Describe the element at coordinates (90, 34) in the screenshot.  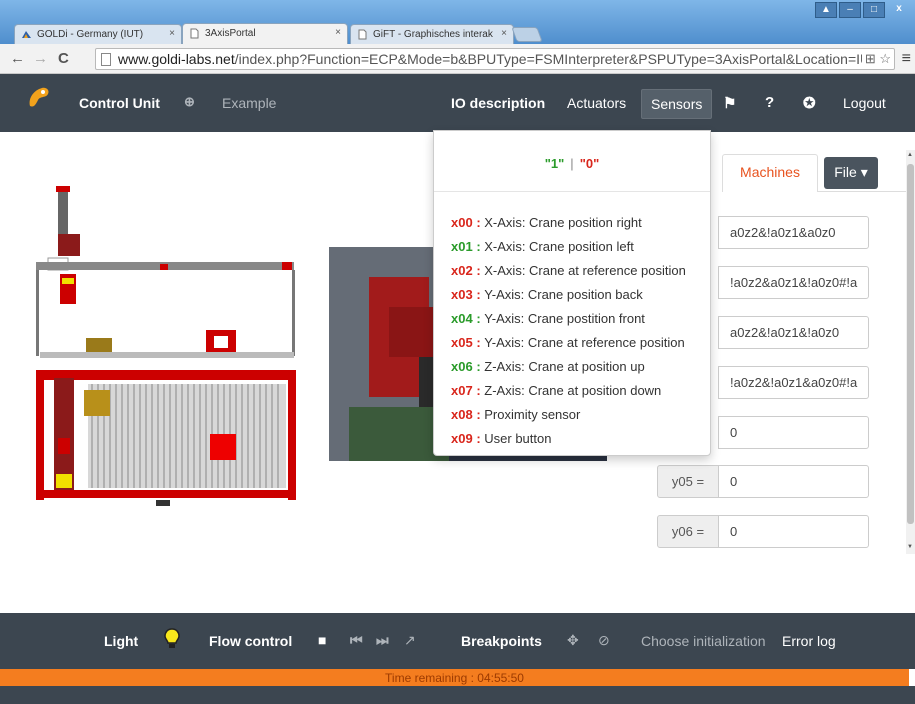
I see `browser-tab-label: GOLDi - Germany (IUT)` at that location.